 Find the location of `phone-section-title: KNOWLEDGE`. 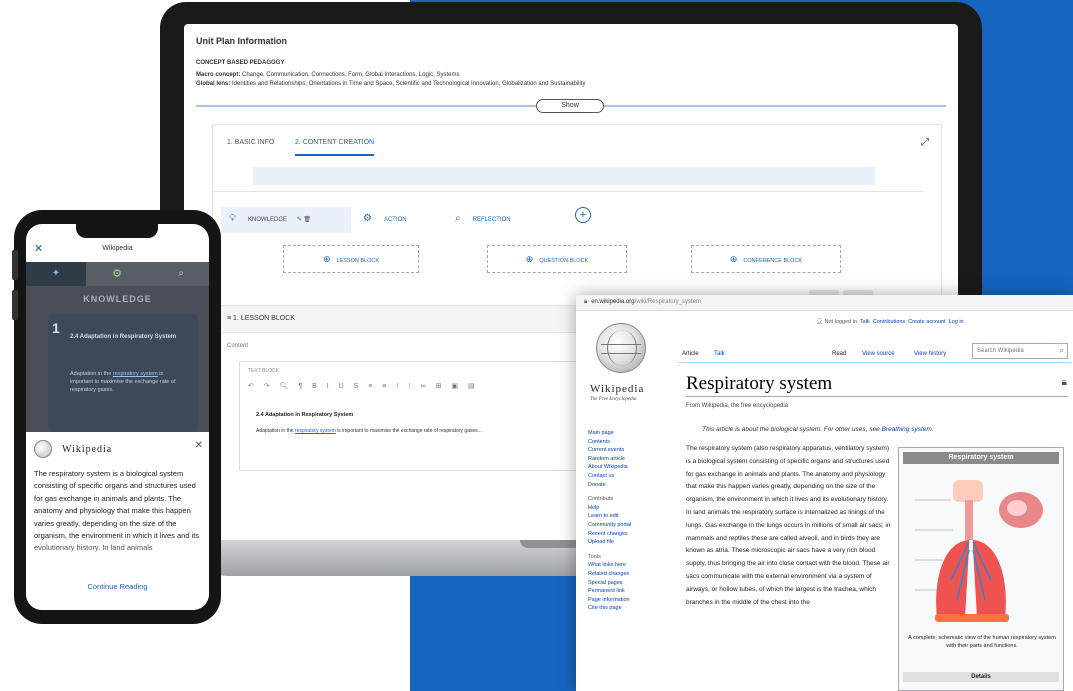

phone-section-title: KNOWLEDGE is located at coordinates (117, 299).